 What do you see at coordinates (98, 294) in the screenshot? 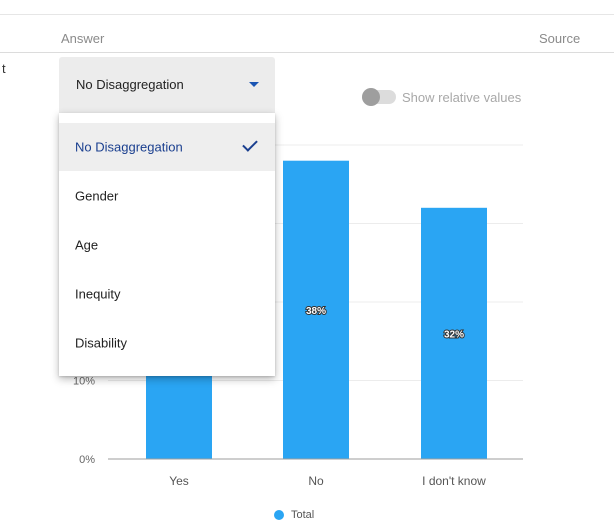
I see `menu-item-label: Inequity` at bounding box center [98, 294].